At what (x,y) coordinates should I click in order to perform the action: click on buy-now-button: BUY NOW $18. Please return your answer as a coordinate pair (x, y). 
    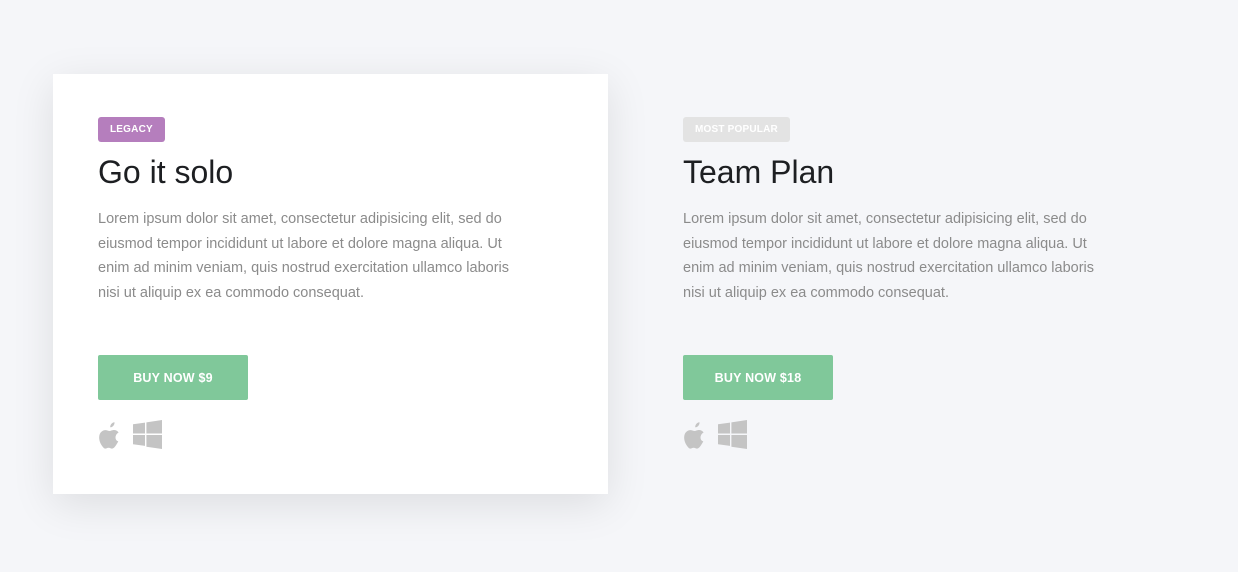
    Looking at the image, I should click on (758, 377).